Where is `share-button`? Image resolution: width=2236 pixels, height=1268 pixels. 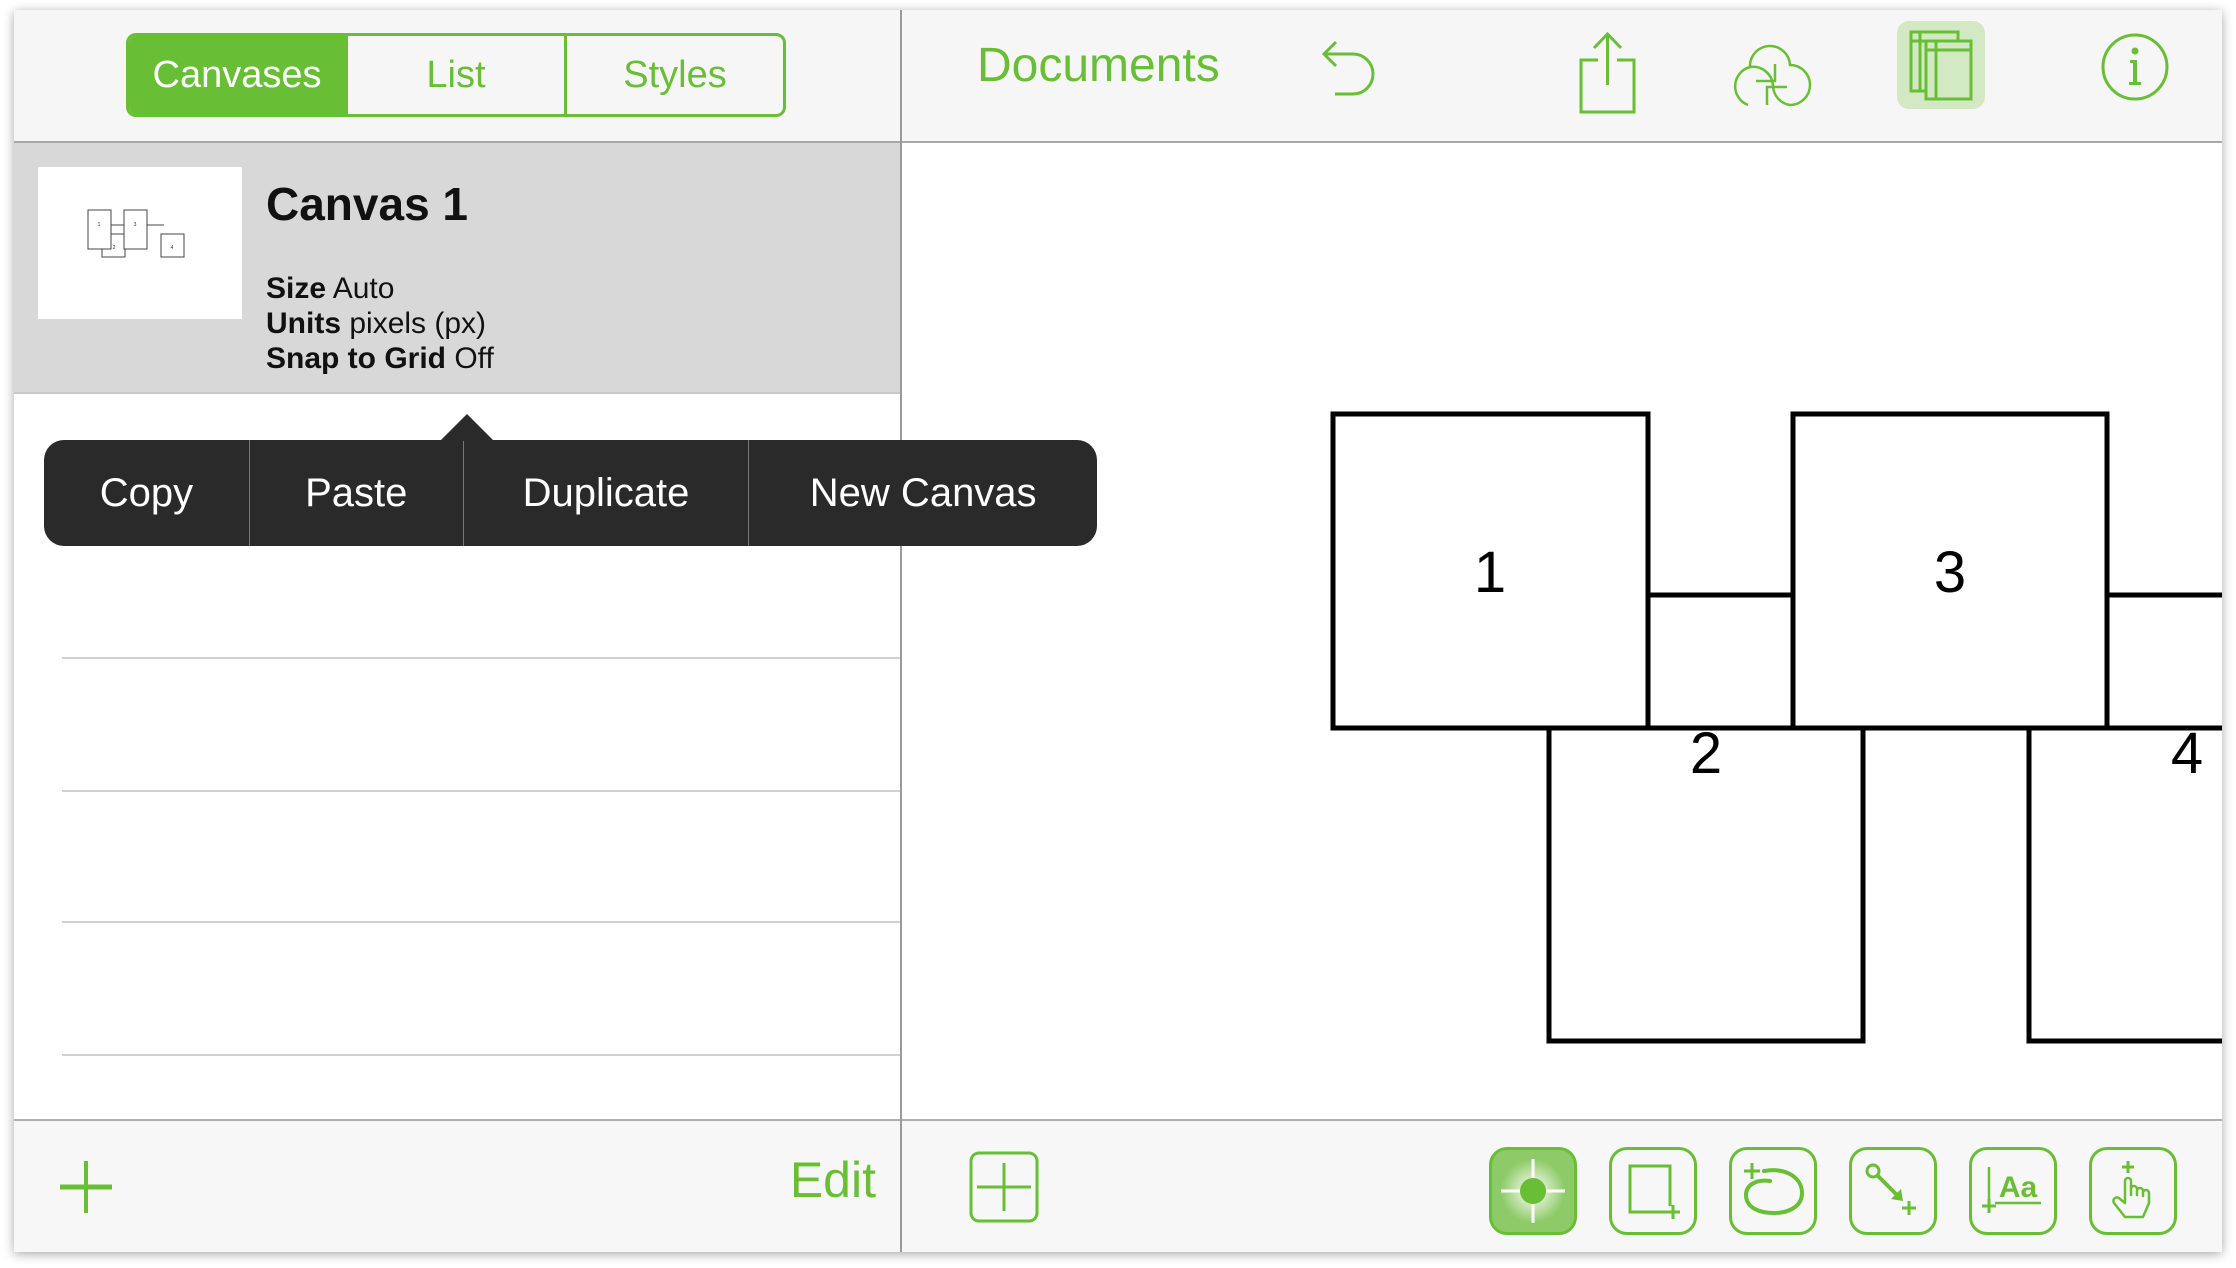 share-button is located at coordinates (1608, 73).